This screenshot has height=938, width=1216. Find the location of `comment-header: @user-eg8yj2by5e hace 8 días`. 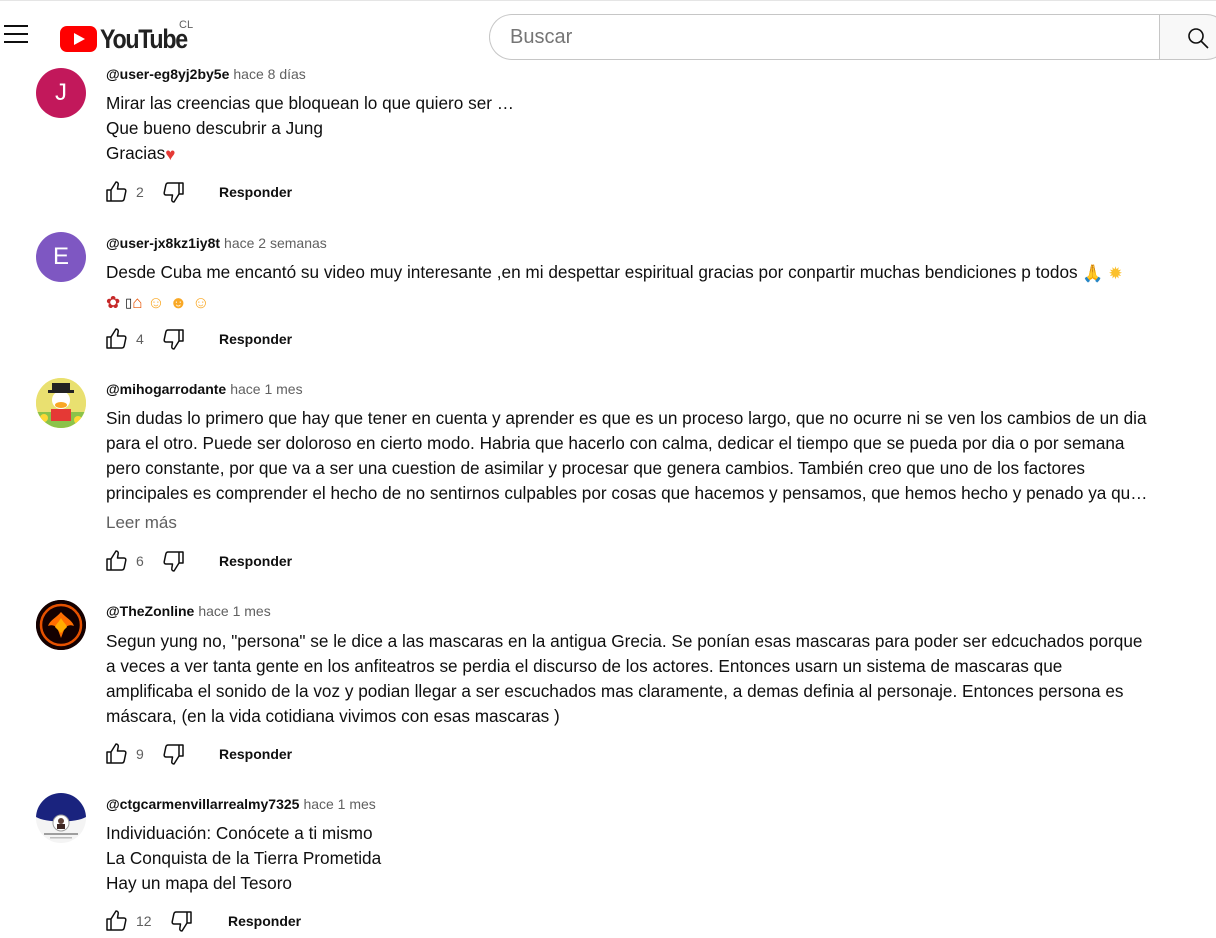

comment-header: @user-eg8yj2by5e hace 8 días is located at coordinates (206, 74).